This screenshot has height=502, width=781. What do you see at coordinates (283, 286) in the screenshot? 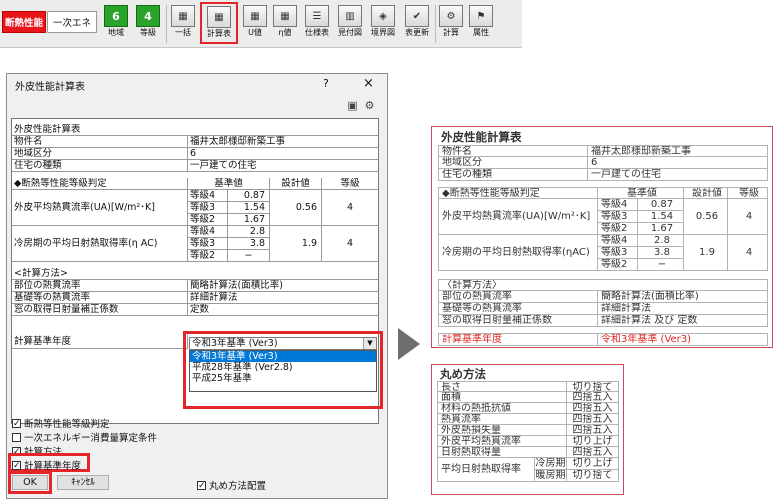
I see `method-value-1: 簡略計算法(面積比率)` at bounding box center [283, 286].